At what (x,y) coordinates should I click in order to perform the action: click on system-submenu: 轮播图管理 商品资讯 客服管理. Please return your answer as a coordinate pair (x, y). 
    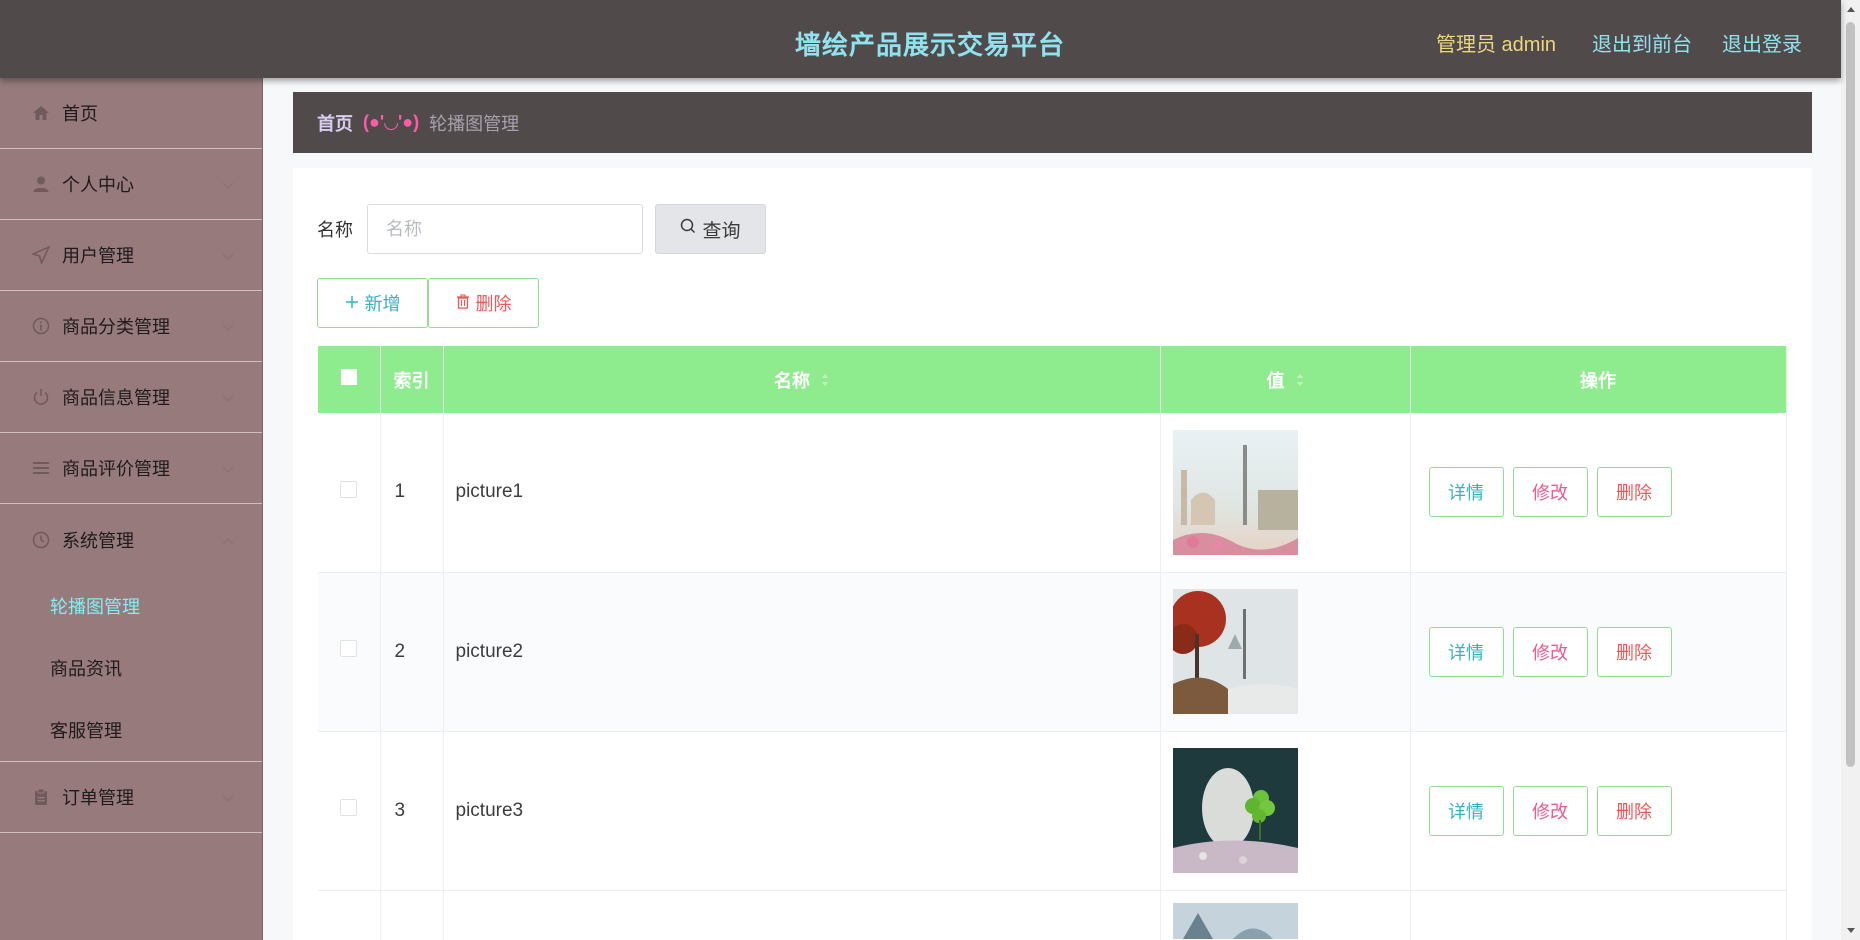
    Looking at the image, I should click on (131, 668).